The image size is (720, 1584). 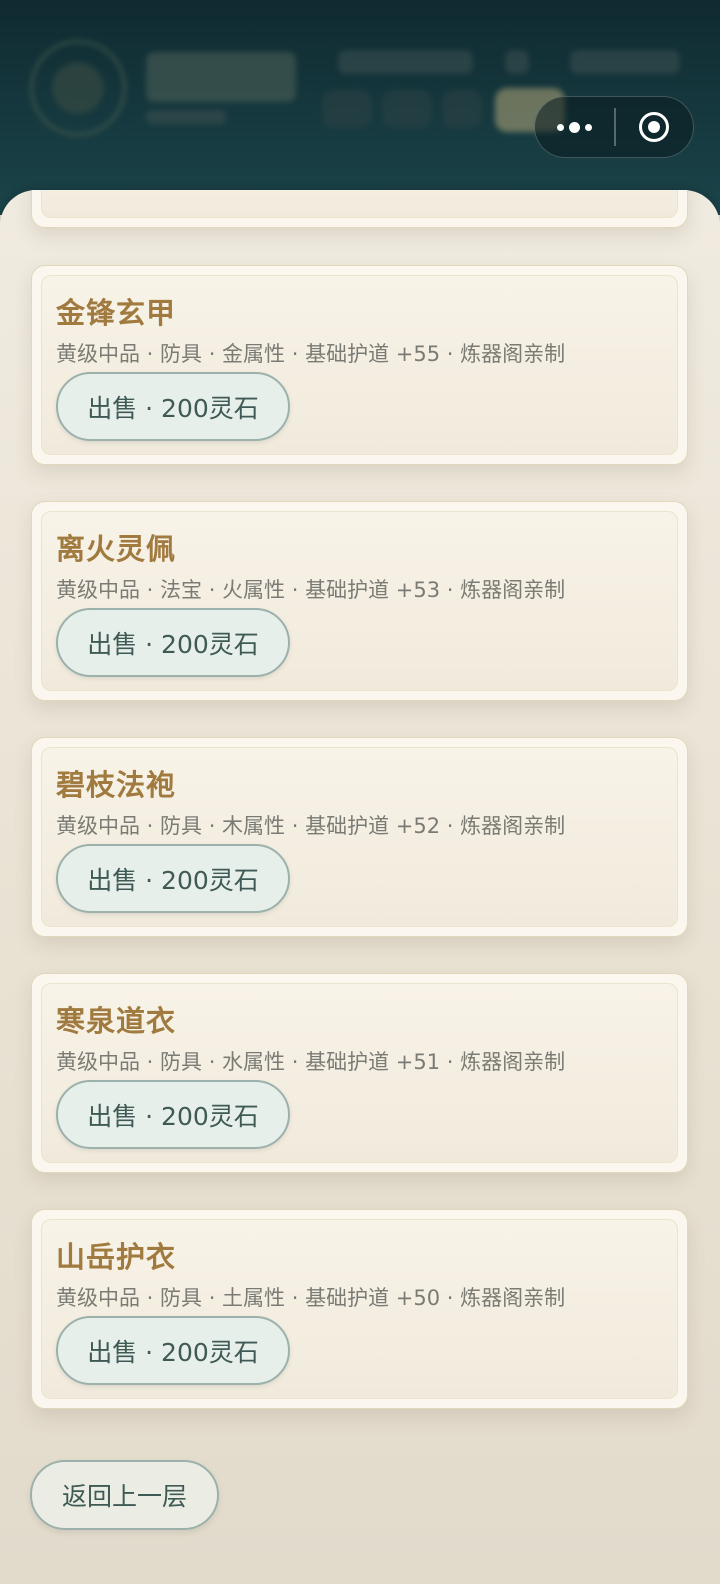 What do you see at coordinates (311, 354) in the screenshot?
I see `item-description: 黄级中品 · 防具 · 金属性 · 基础护道 +55 · 炼器阁亲制` at bounding box center [311, 354].